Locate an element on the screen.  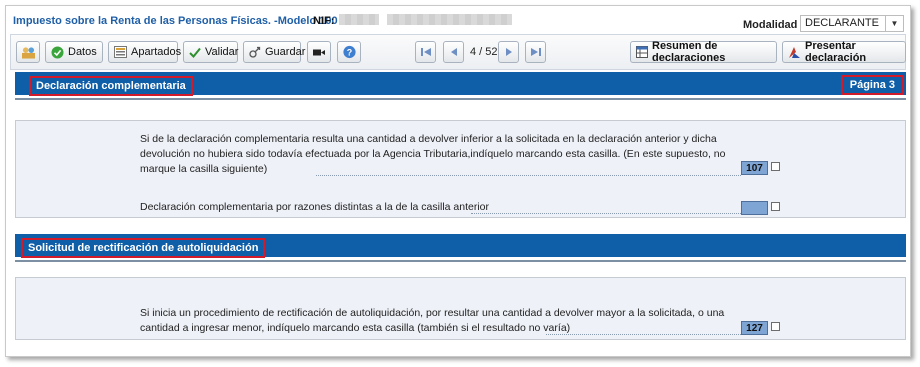
datos-button: Datos is located at coordinates (74, 52).